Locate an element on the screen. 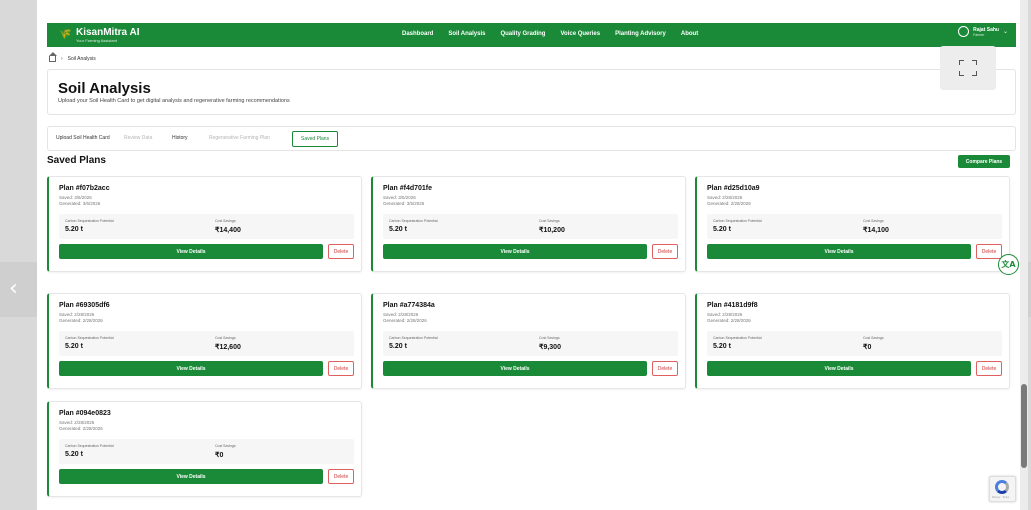 The image size is (1031, 510). tab-review-data: Review Data is located at coordinates (138, 138).